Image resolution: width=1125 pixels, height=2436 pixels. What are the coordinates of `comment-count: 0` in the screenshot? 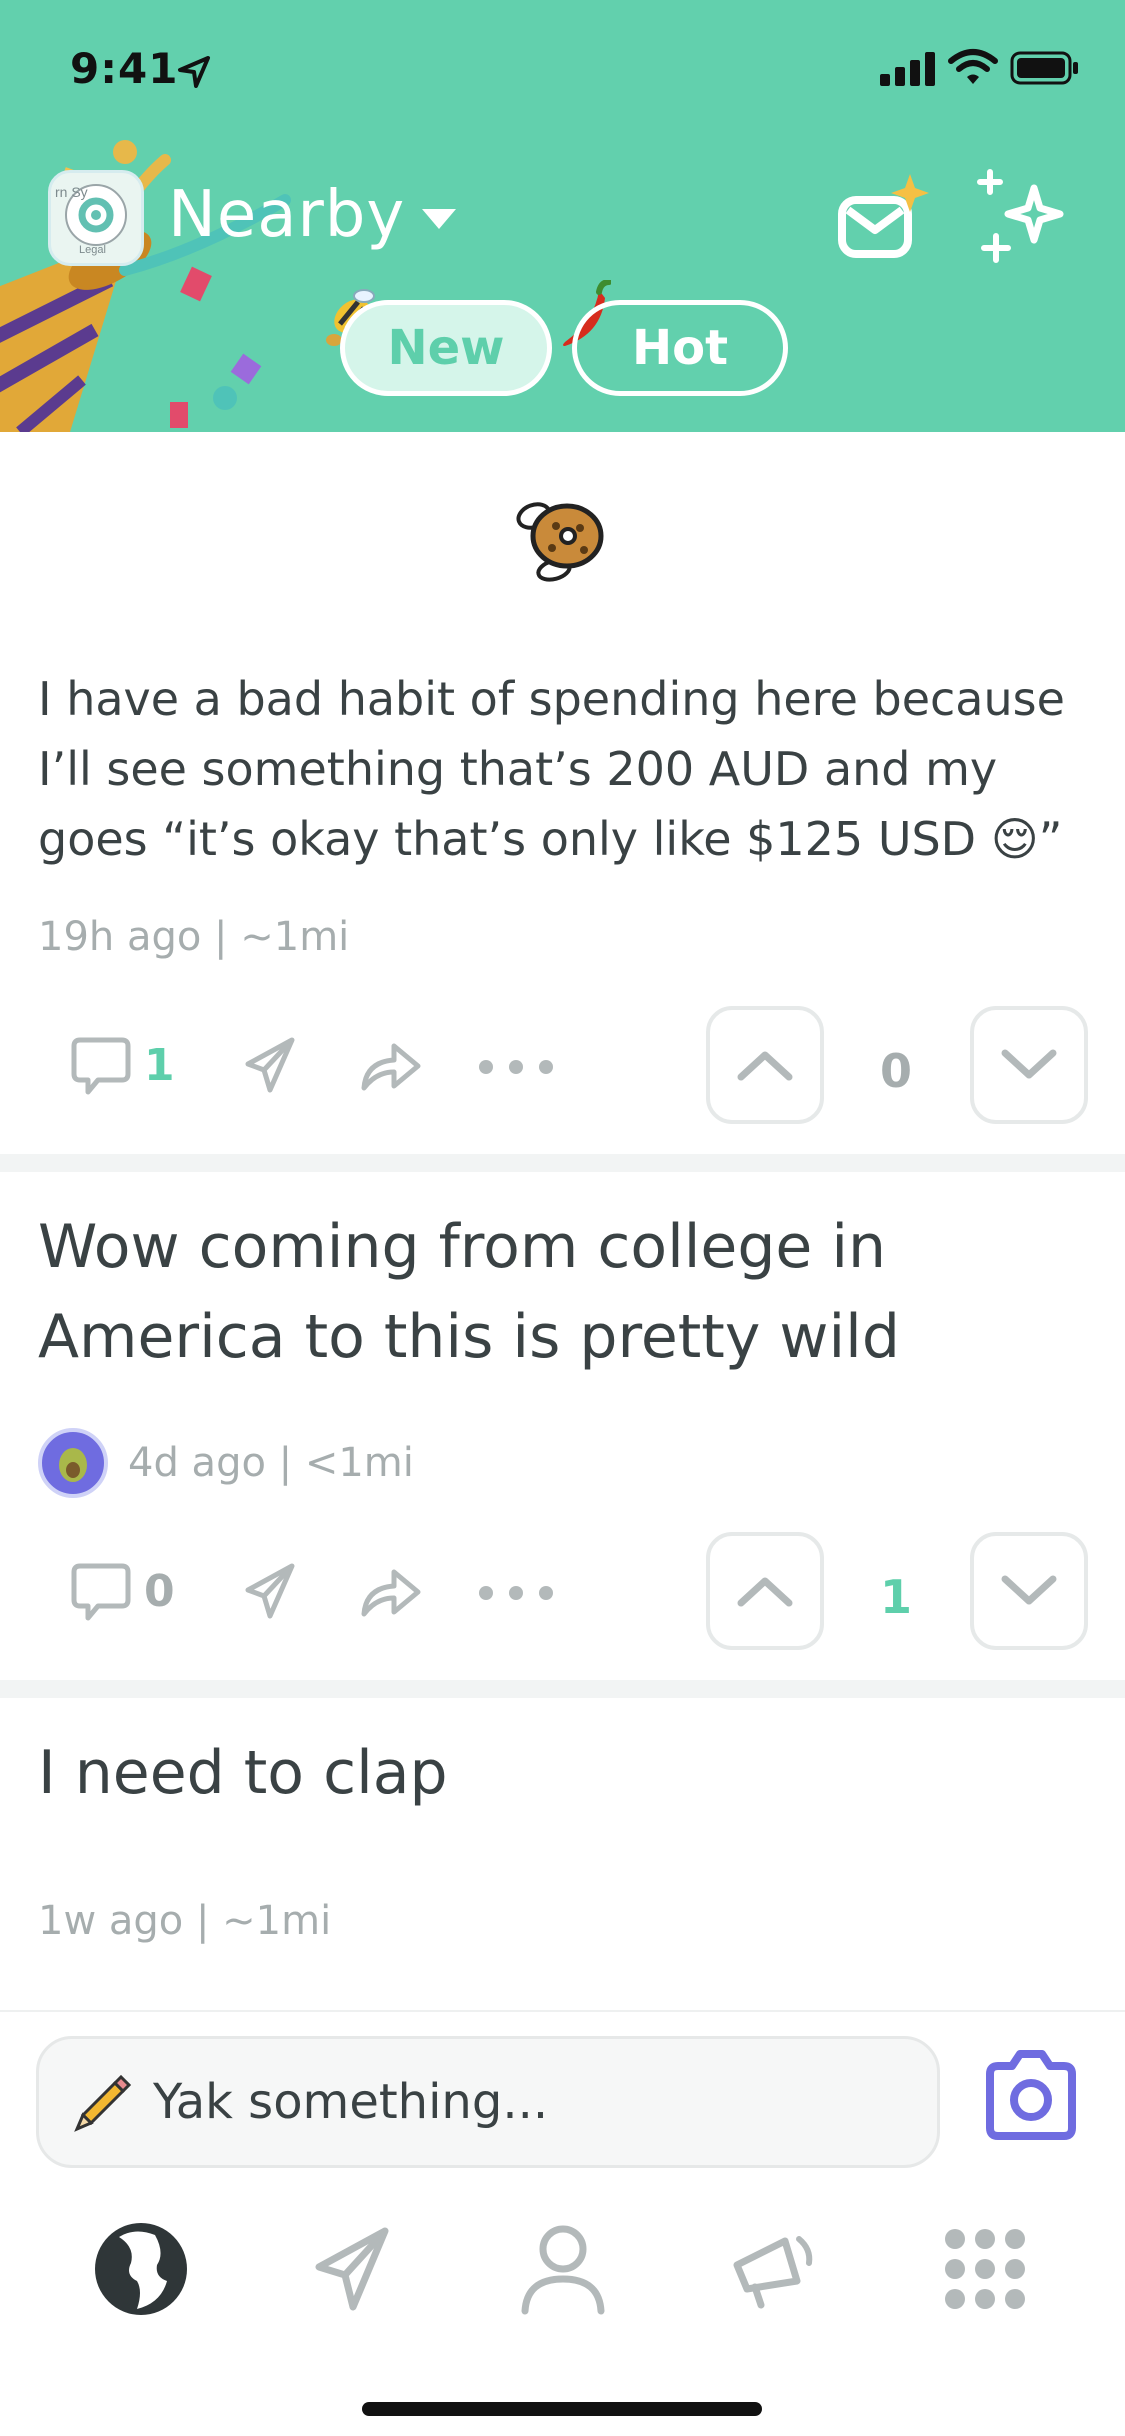 It's located at (159, 1591).